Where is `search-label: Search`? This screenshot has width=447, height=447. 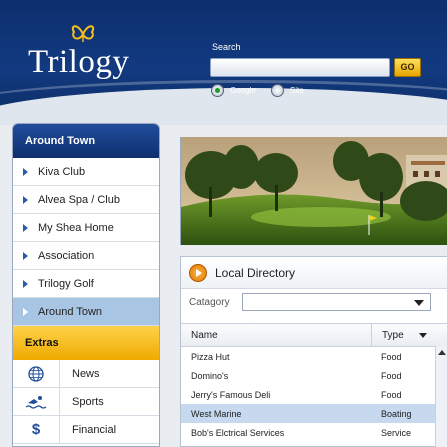 search-label: Search is located at coordinates (226, 47).